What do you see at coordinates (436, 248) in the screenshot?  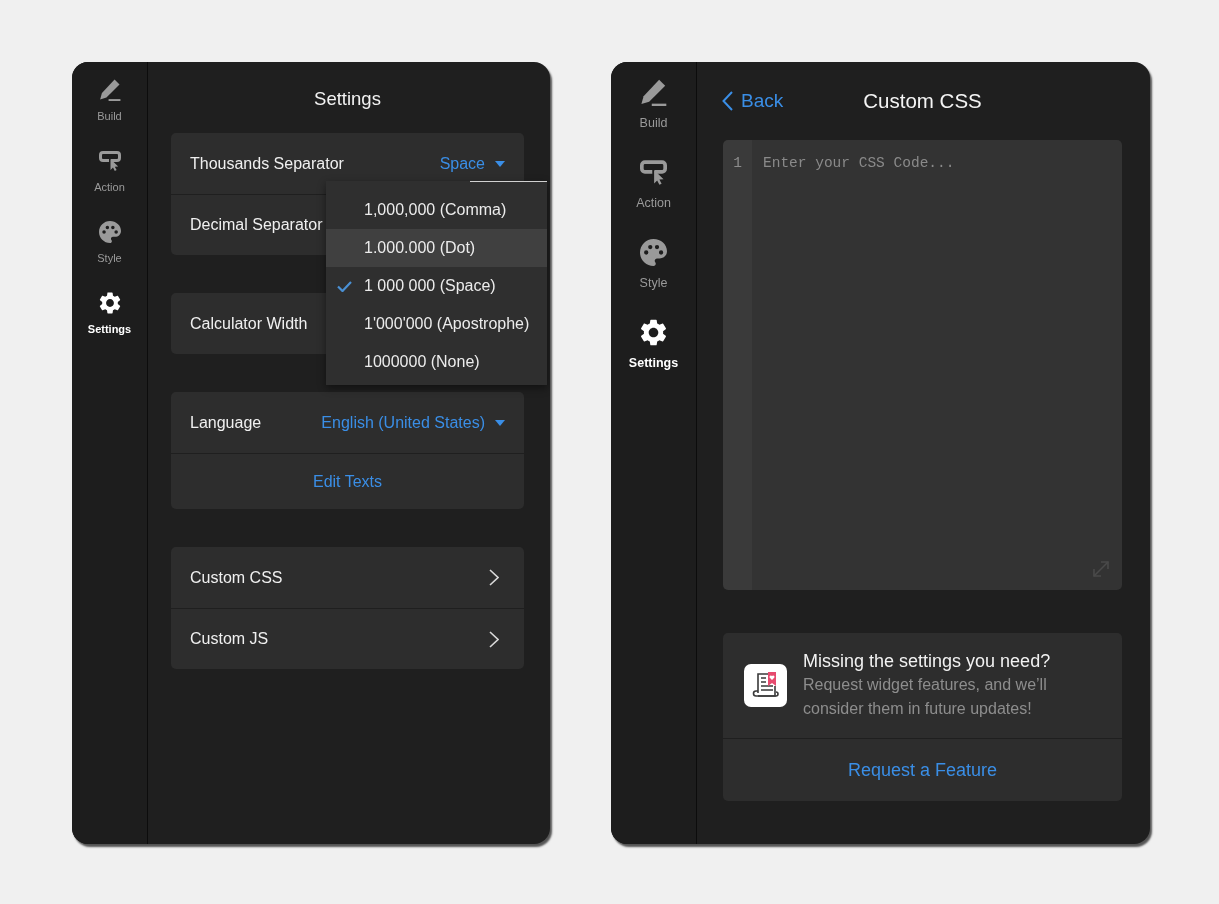 I see `menu-option: 1.000.000 (Dot)` at bounding box center [436, 248].